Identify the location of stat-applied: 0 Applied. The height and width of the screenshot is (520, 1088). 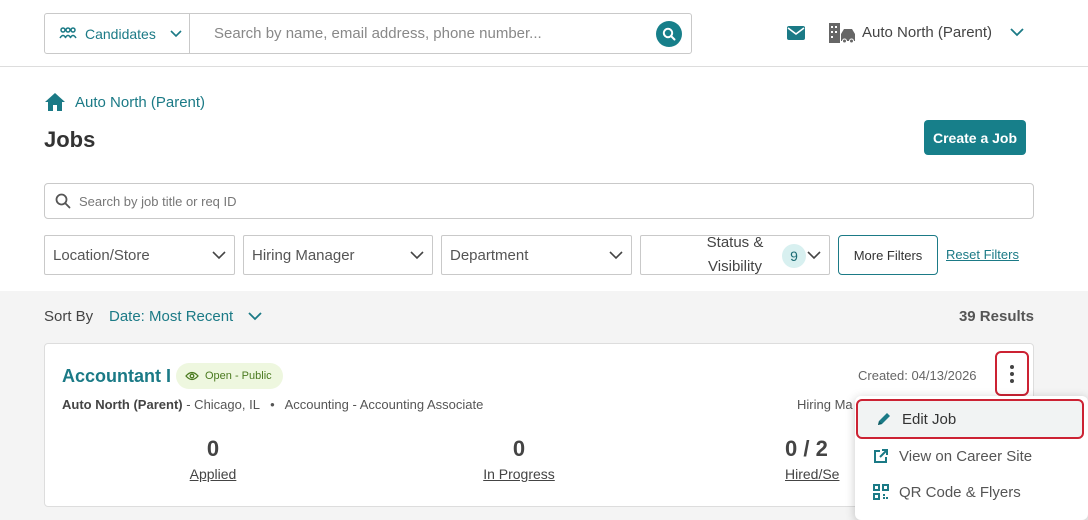
(213, 459).